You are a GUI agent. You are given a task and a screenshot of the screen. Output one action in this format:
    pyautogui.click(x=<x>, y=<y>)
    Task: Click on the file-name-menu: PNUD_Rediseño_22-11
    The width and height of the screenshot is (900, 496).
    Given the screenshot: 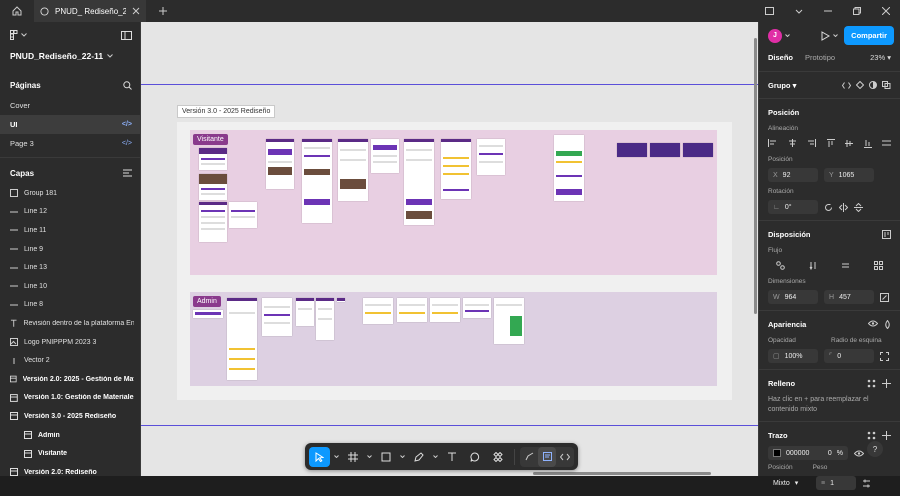 What is the action you would take?
    pyautogui.click(x=70, y=56)
    